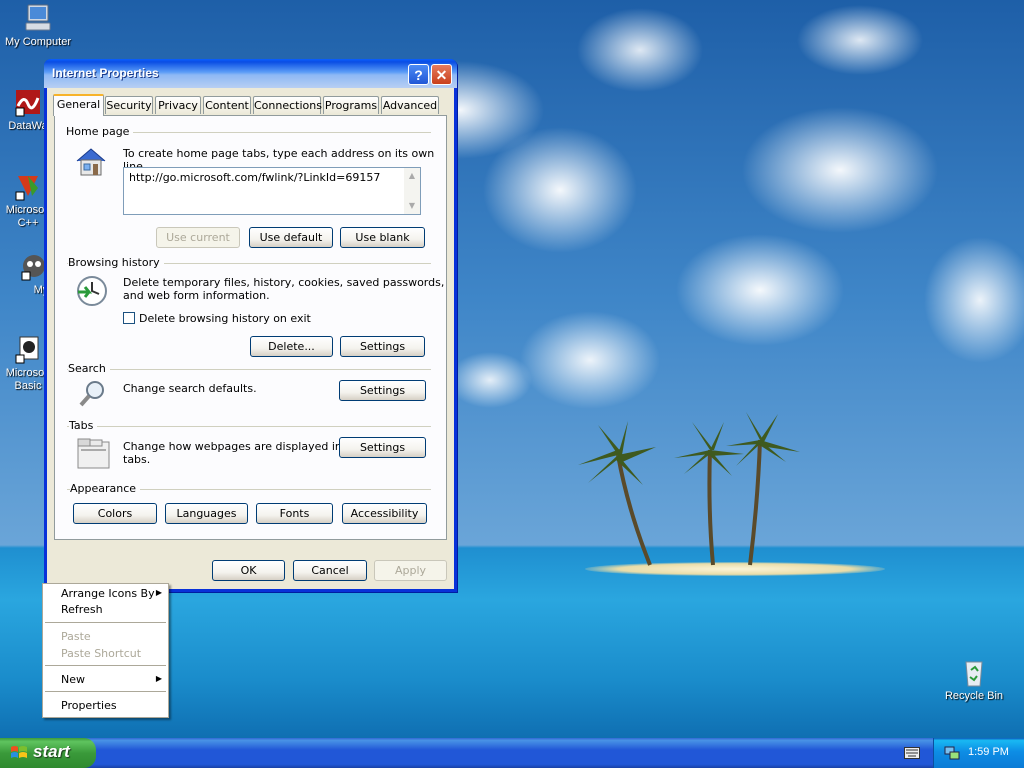  I want to click on history-settings-button: Settings, so click(382, 346).